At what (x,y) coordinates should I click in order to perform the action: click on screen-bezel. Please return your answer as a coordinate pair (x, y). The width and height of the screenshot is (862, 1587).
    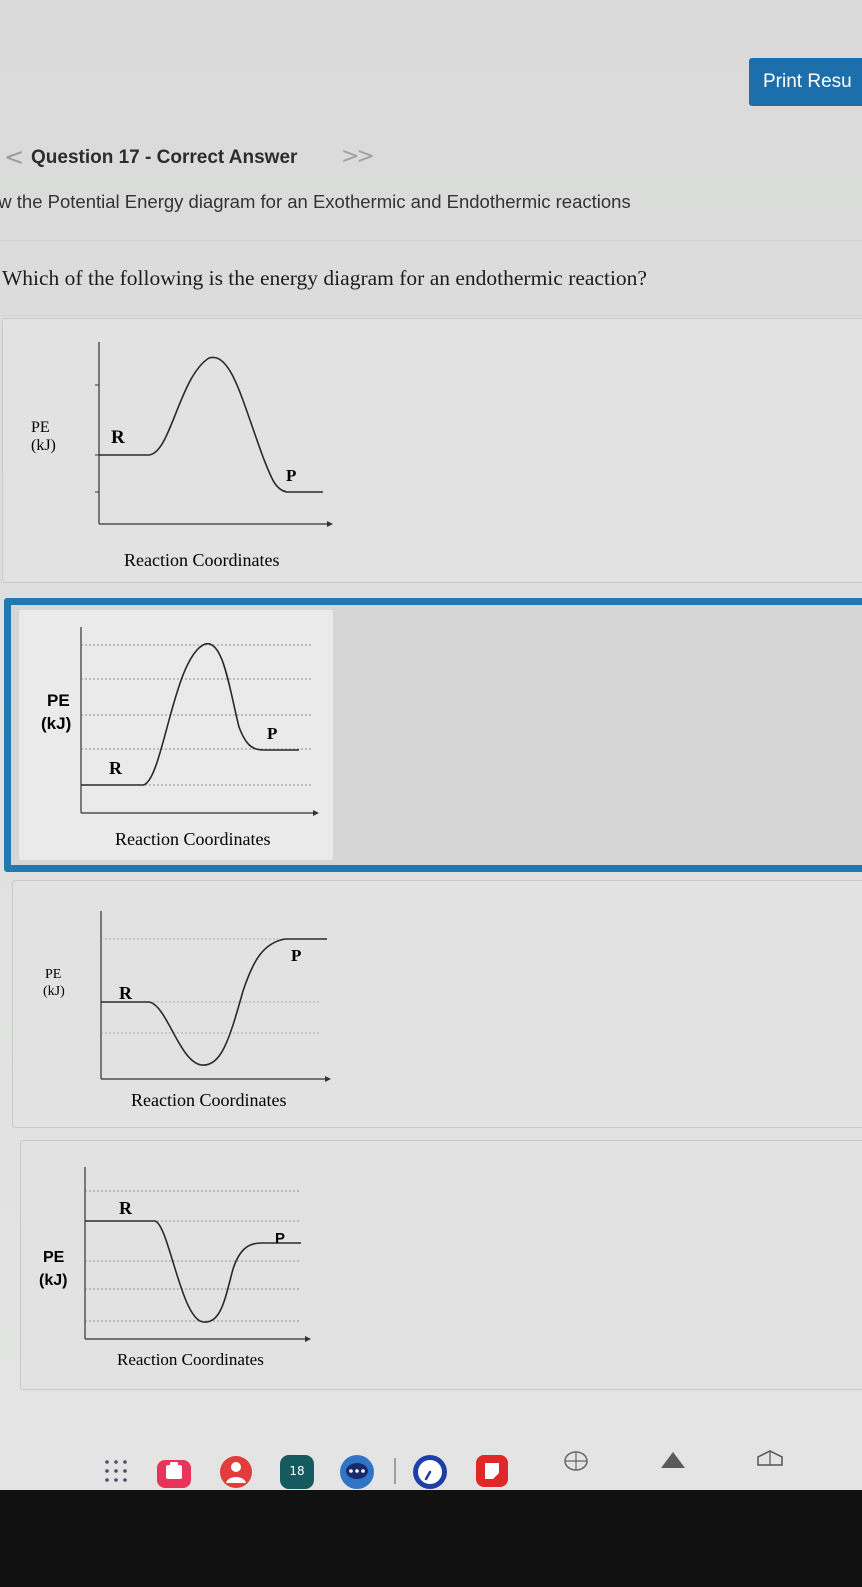
    Looking at the image, I should click on (431, 1538).